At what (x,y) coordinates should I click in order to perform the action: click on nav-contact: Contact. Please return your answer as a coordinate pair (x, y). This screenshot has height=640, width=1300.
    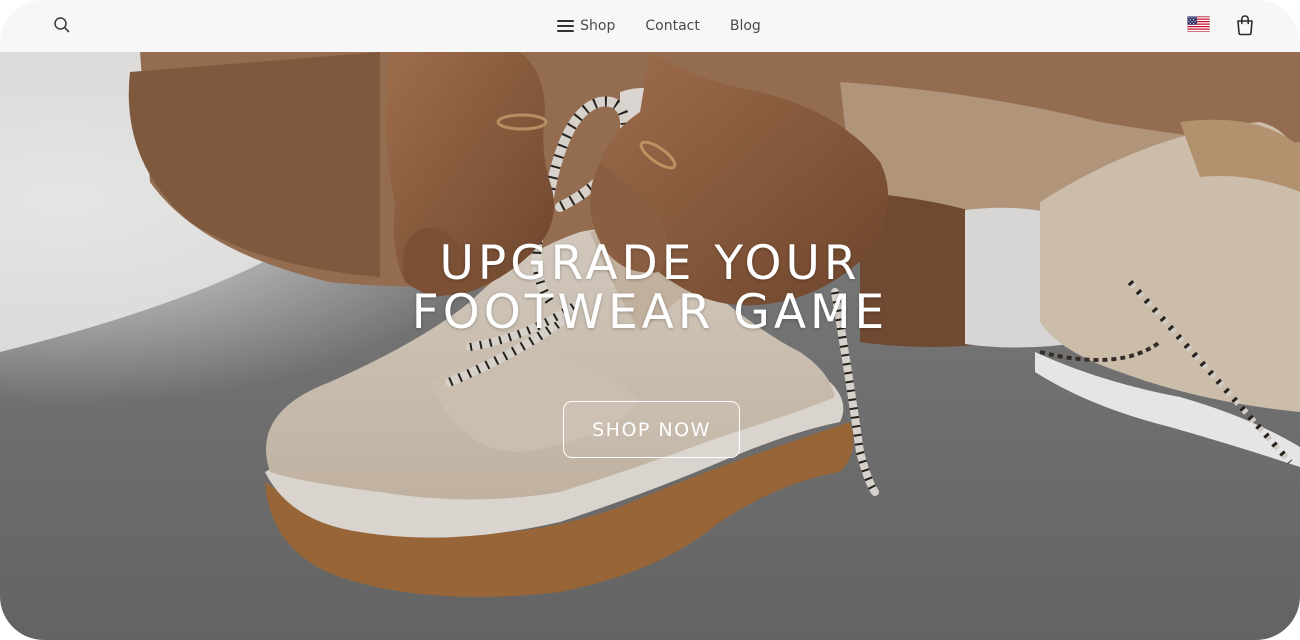
    Looking at the image, I should click on (672, 26).